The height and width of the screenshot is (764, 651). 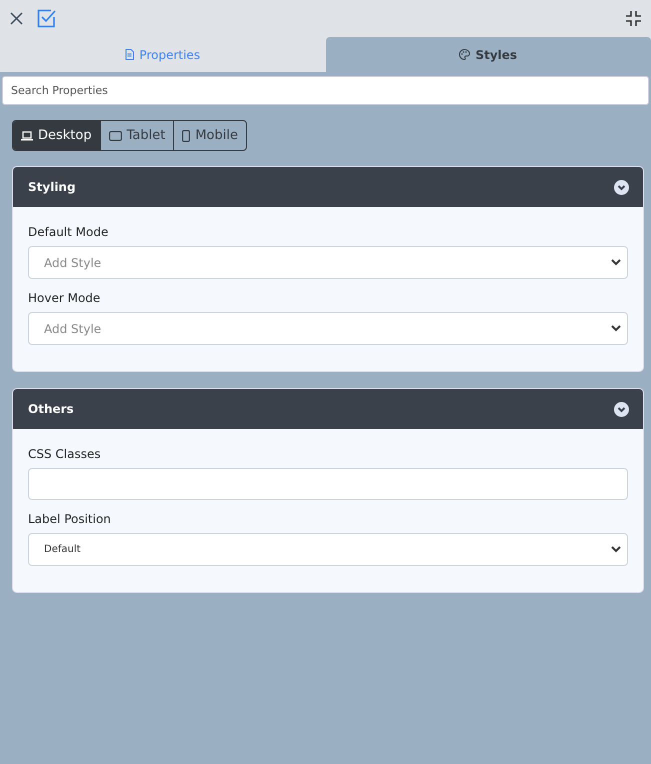 I want to click on select-field: Default, so click(x=328, y=549).